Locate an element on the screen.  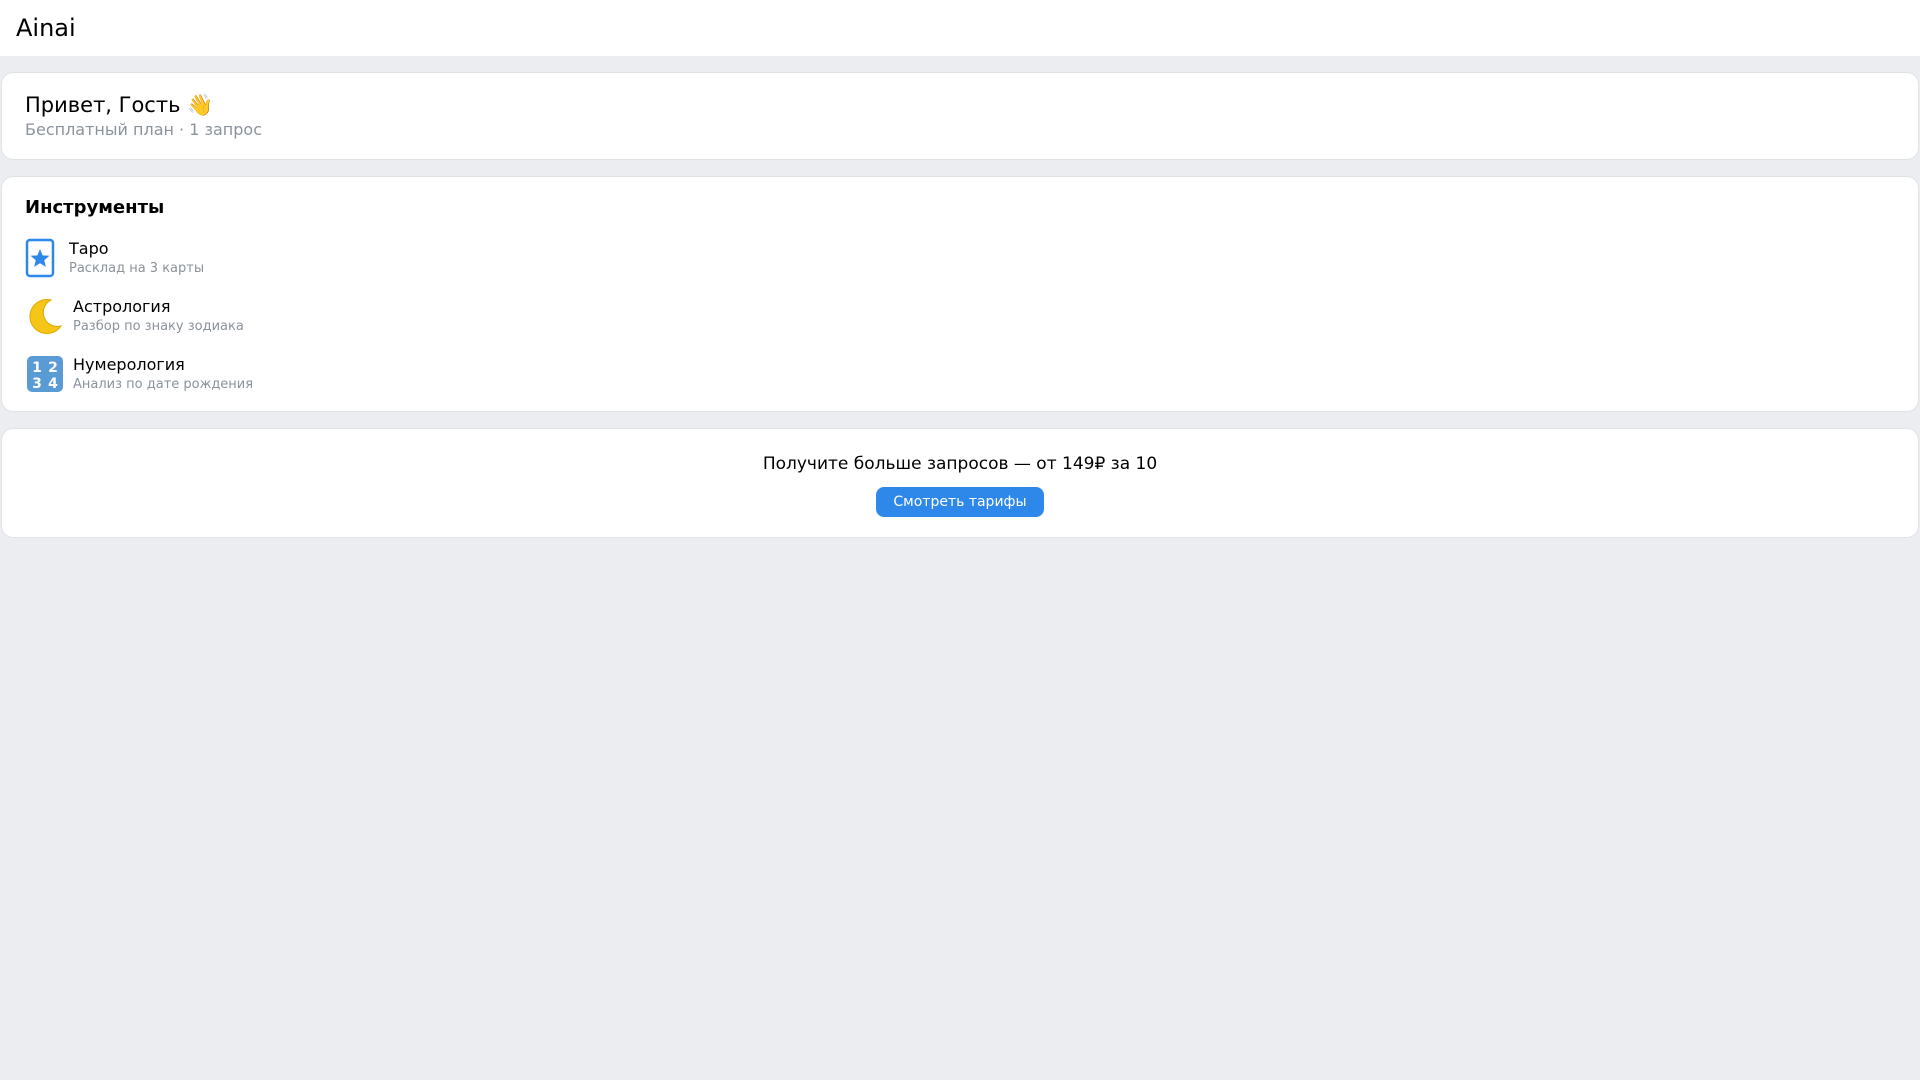
tools-heading: Инструменты is located at coordinates (95, 207).